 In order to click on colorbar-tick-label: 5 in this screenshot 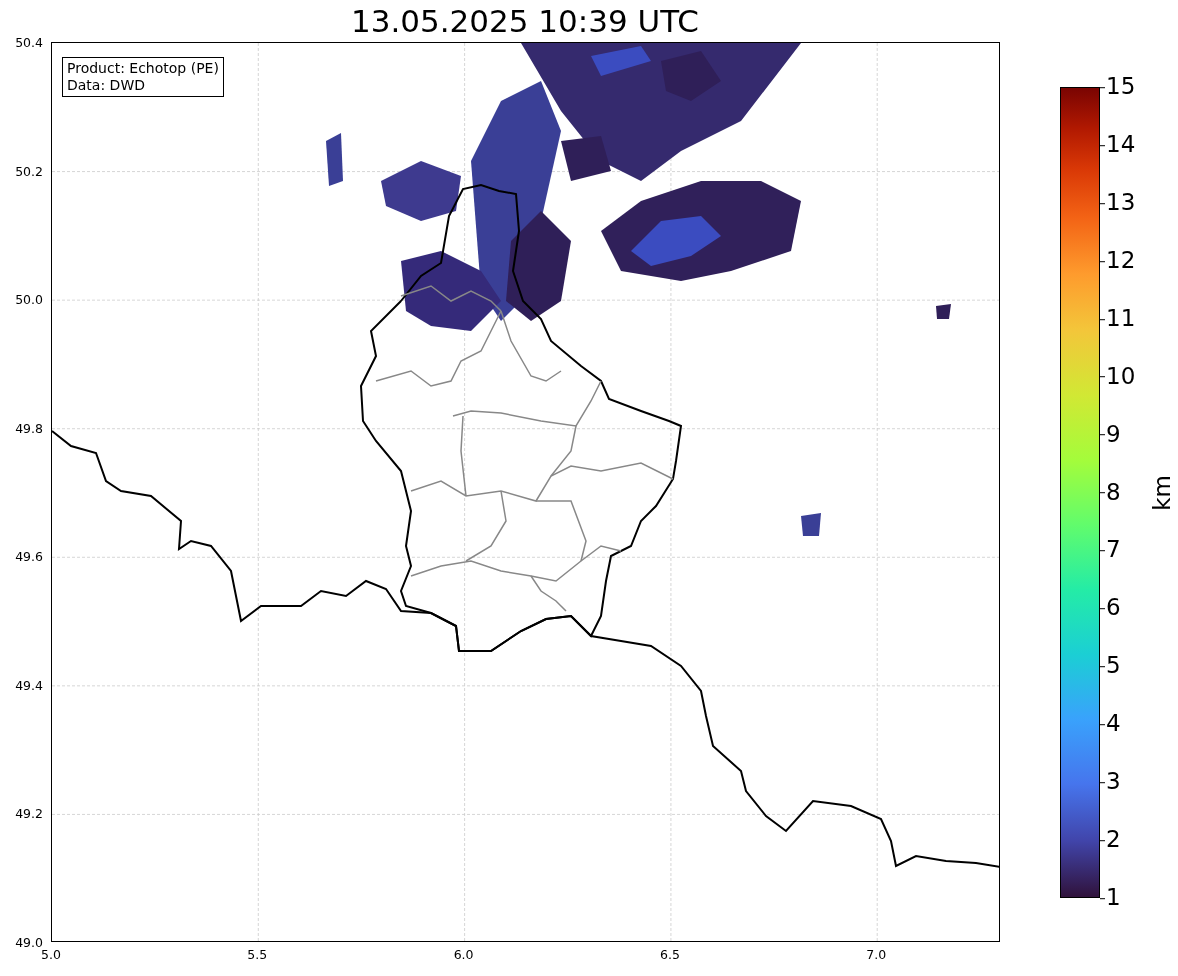, I will do `click(1110, 666)`.